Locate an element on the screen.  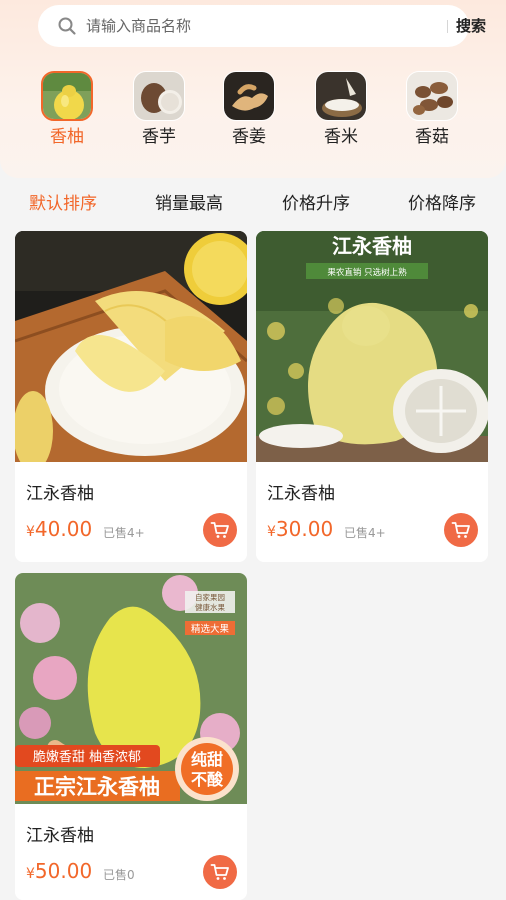
category-item-taro: 香芋 is located at coordinates (159, 111).